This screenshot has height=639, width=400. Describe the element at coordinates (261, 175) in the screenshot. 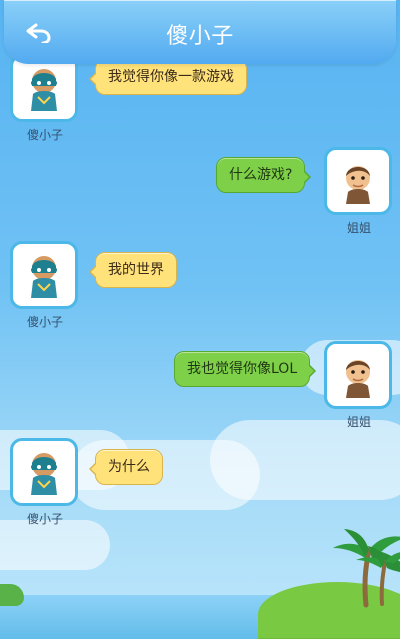

I see `message-text: 什么游戏?` at that location.